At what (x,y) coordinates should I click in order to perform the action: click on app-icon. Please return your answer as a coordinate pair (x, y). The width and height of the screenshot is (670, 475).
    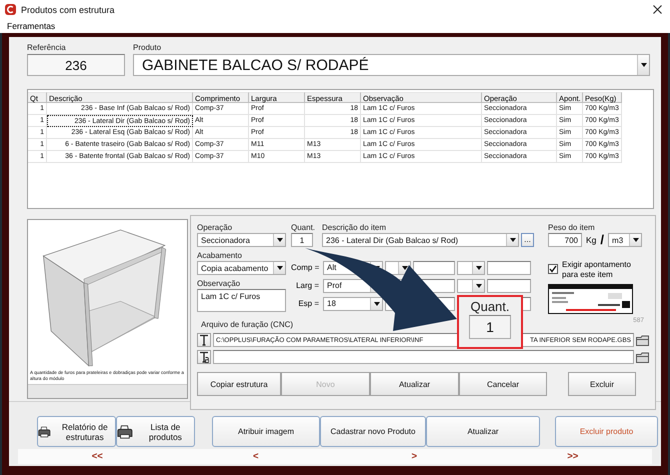
    Looking at the image, I should click on (10, 9).